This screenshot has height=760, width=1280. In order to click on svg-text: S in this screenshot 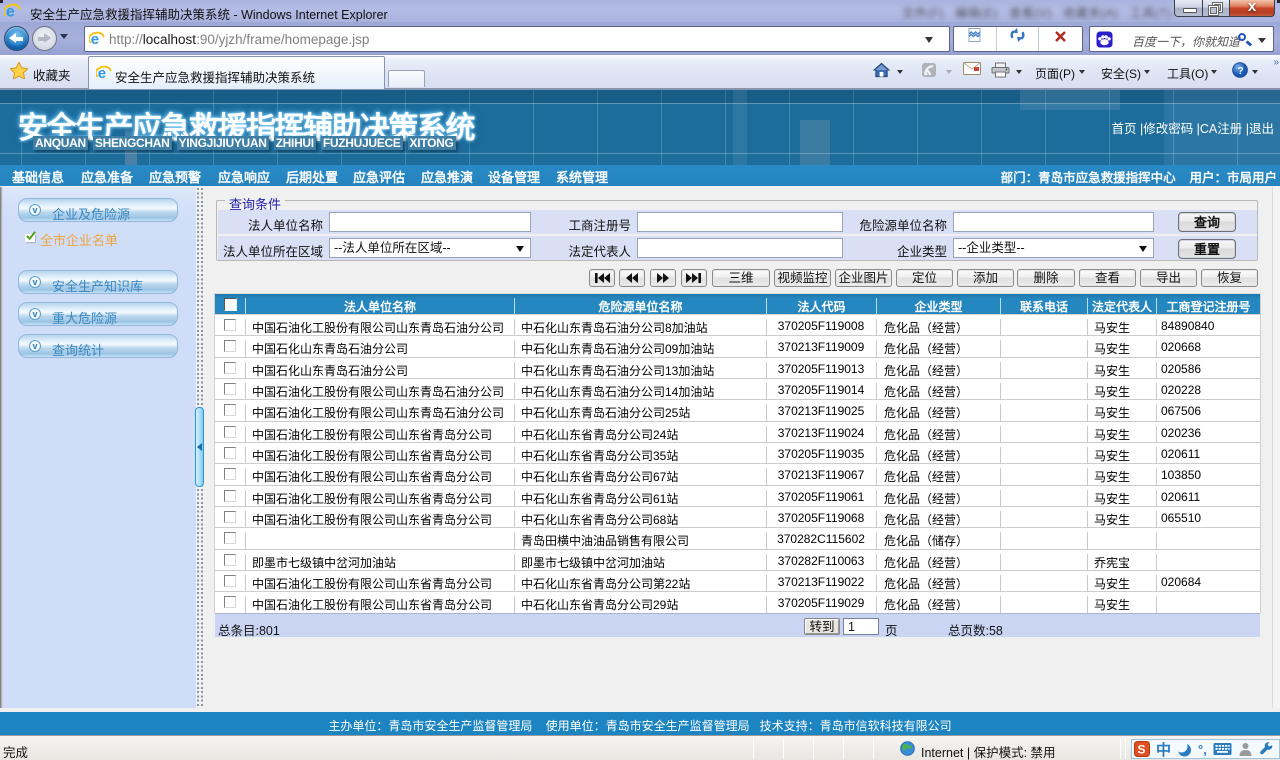, I will do `click(1142, 750)`.